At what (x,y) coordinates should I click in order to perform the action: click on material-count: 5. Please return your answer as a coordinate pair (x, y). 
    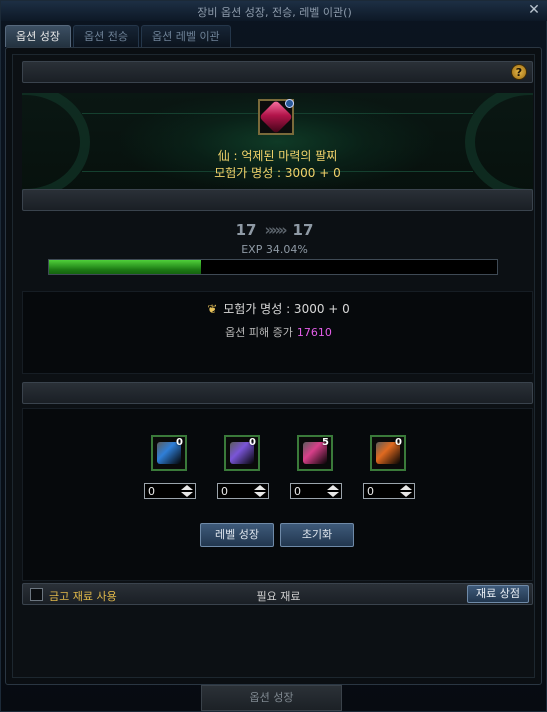
    Looking at the image, I should click on (325, 442).